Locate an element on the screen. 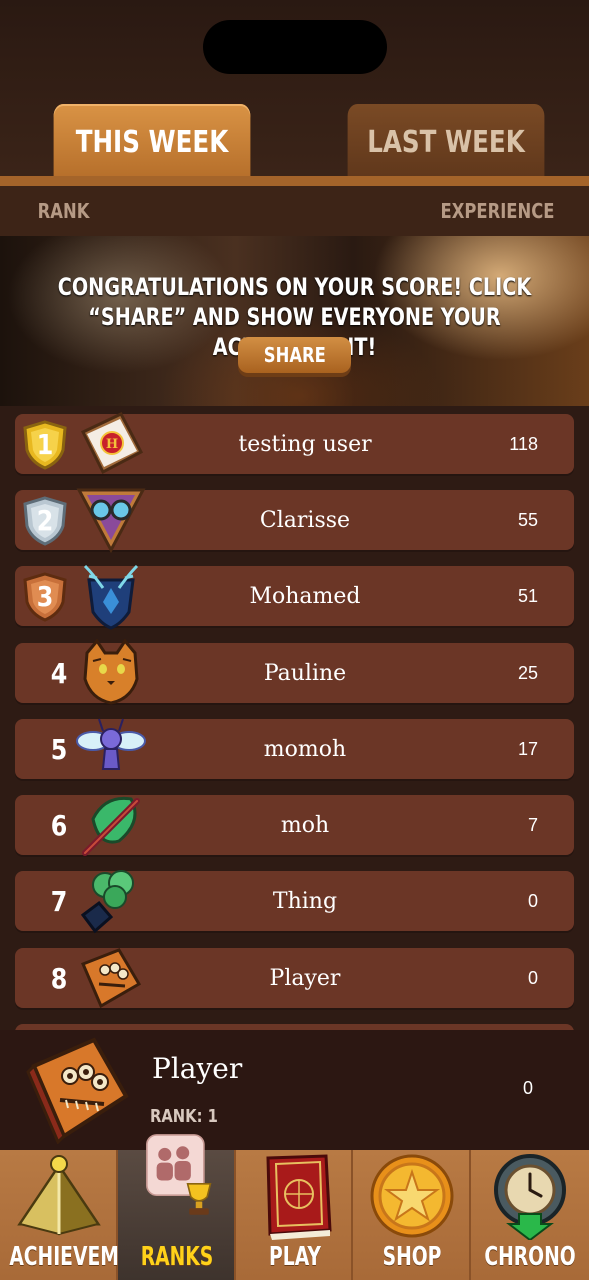  svg-text: H is located at coordinates (112, 444).